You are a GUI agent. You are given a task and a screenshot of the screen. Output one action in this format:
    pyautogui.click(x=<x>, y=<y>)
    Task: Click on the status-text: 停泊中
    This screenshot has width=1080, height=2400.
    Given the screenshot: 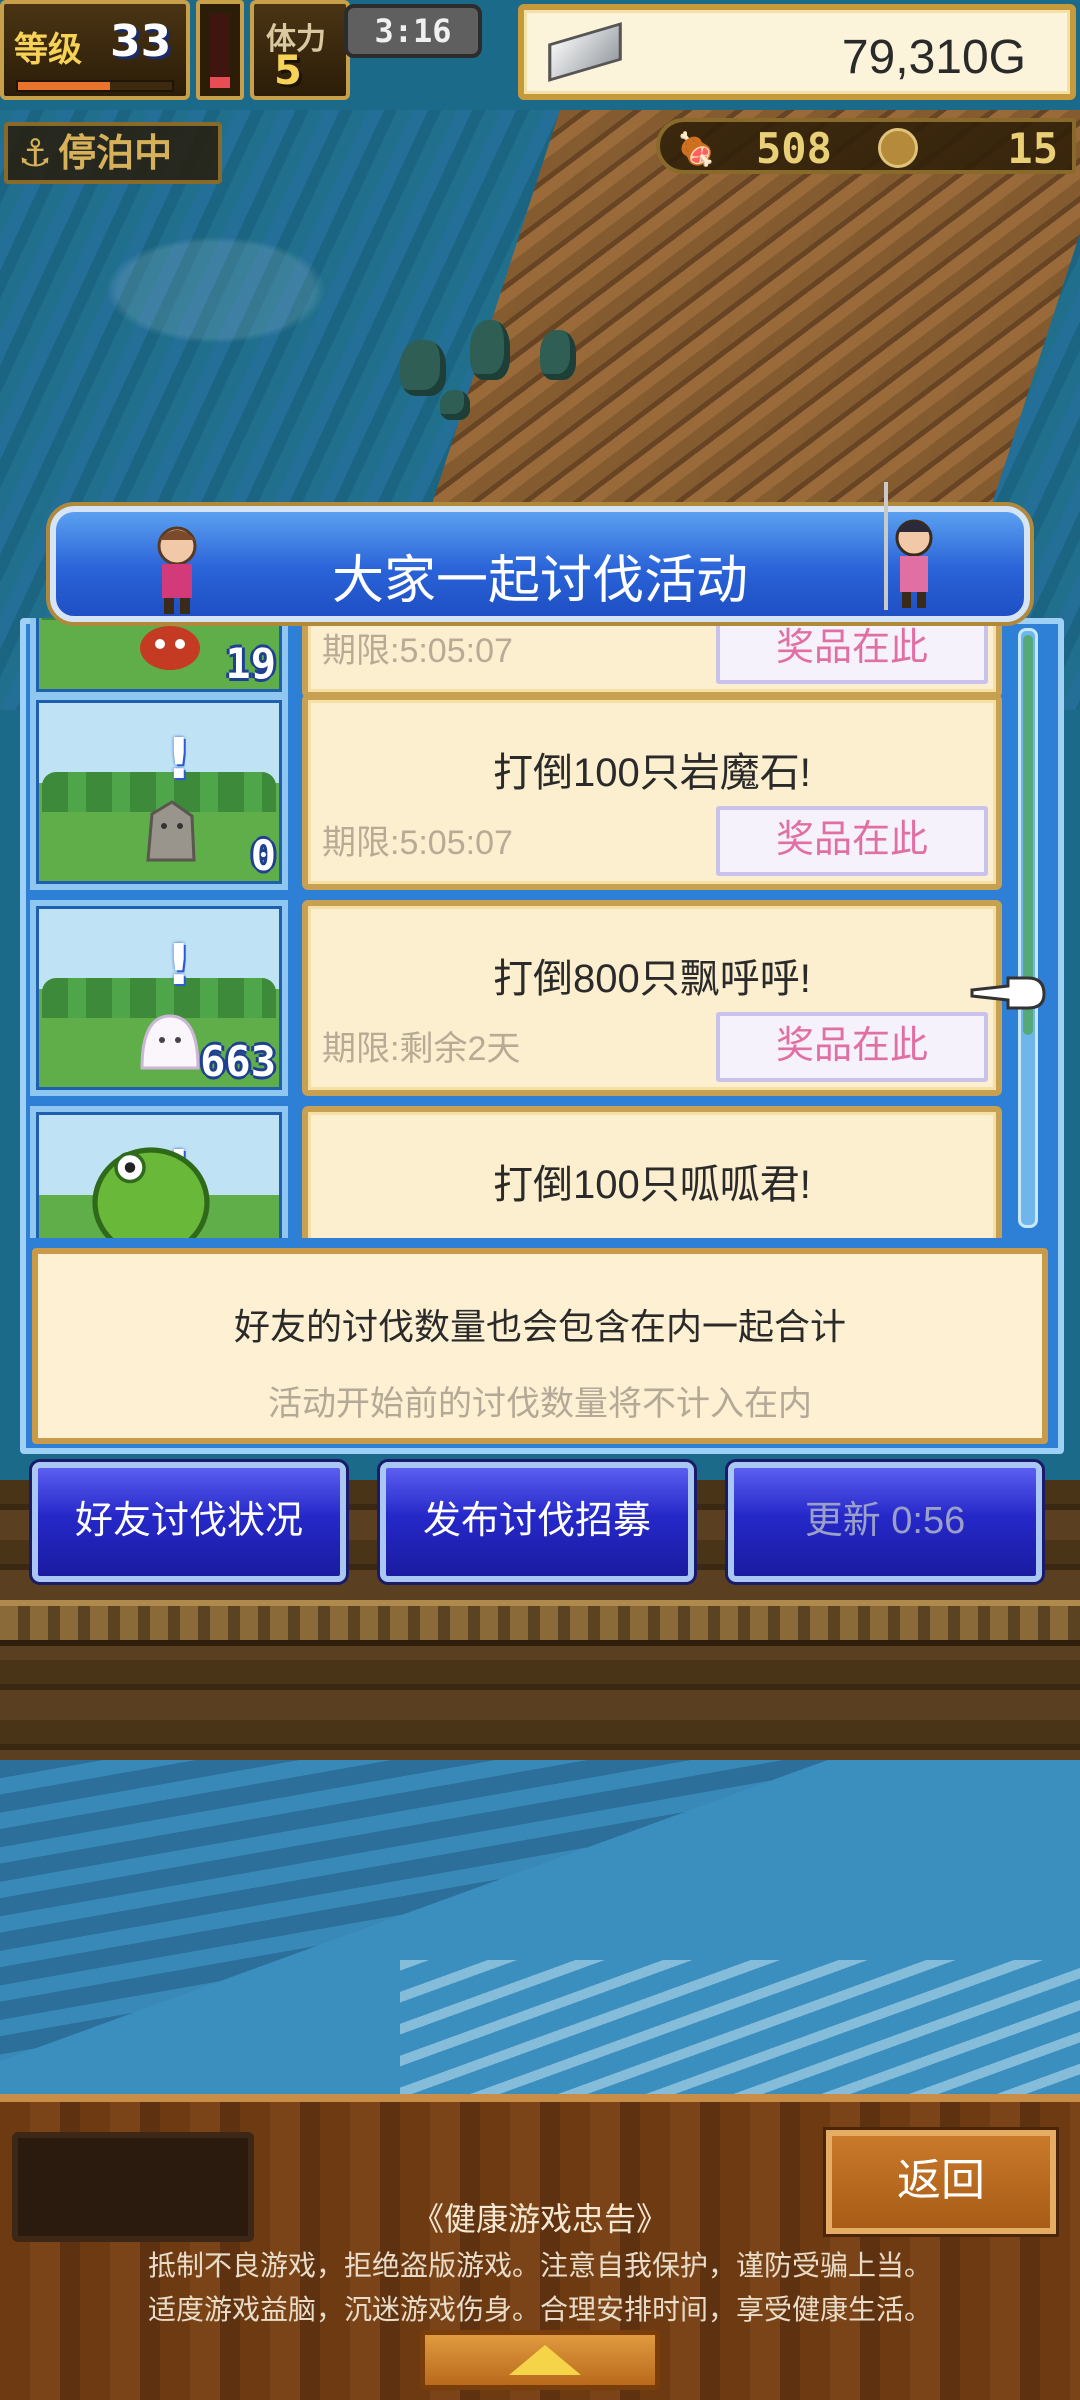 What is the action you would take?
    pyautogui.click(x=115, y=153)
    